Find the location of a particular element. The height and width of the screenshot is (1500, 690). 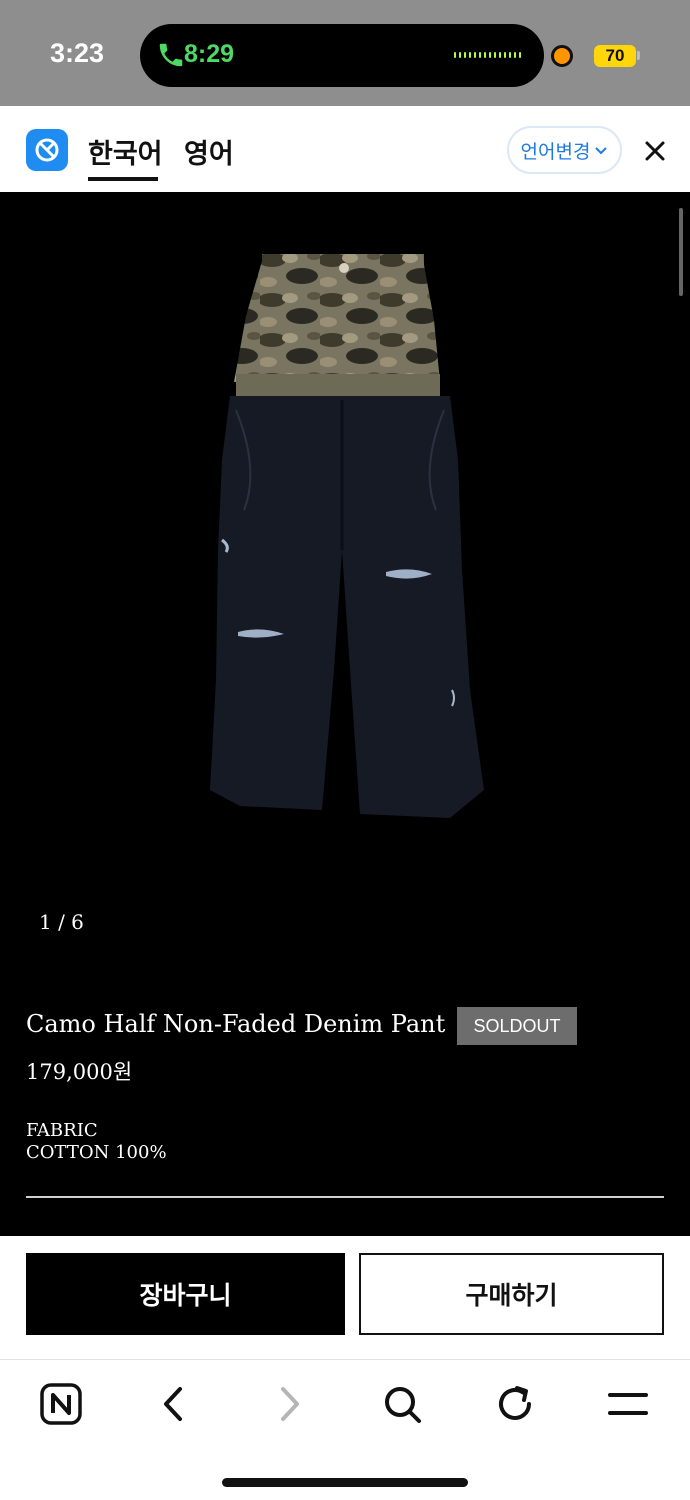

call-duration: 8:29 is located at coordinates (209, 54).